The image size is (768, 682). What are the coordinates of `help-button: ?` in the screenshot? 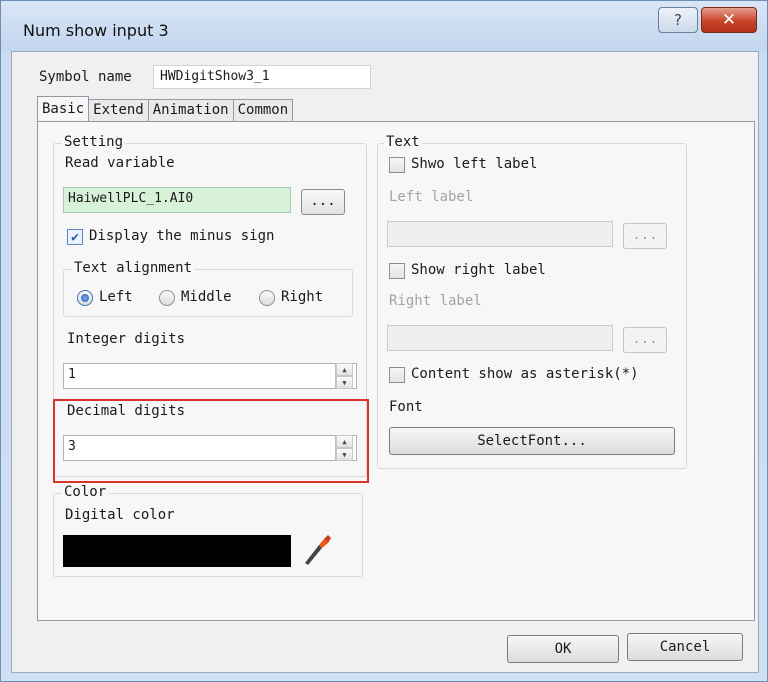 It's located at (678, 20).